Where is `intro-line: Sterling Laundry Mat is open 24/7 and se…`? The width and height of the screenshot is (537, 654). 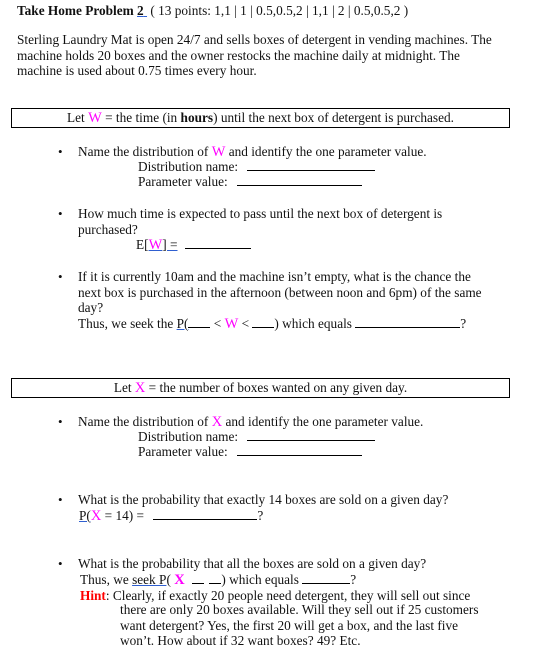
intro-line: Sterling Laundry Mat is open 24/7 and se… is located at coordinates (254, 39).